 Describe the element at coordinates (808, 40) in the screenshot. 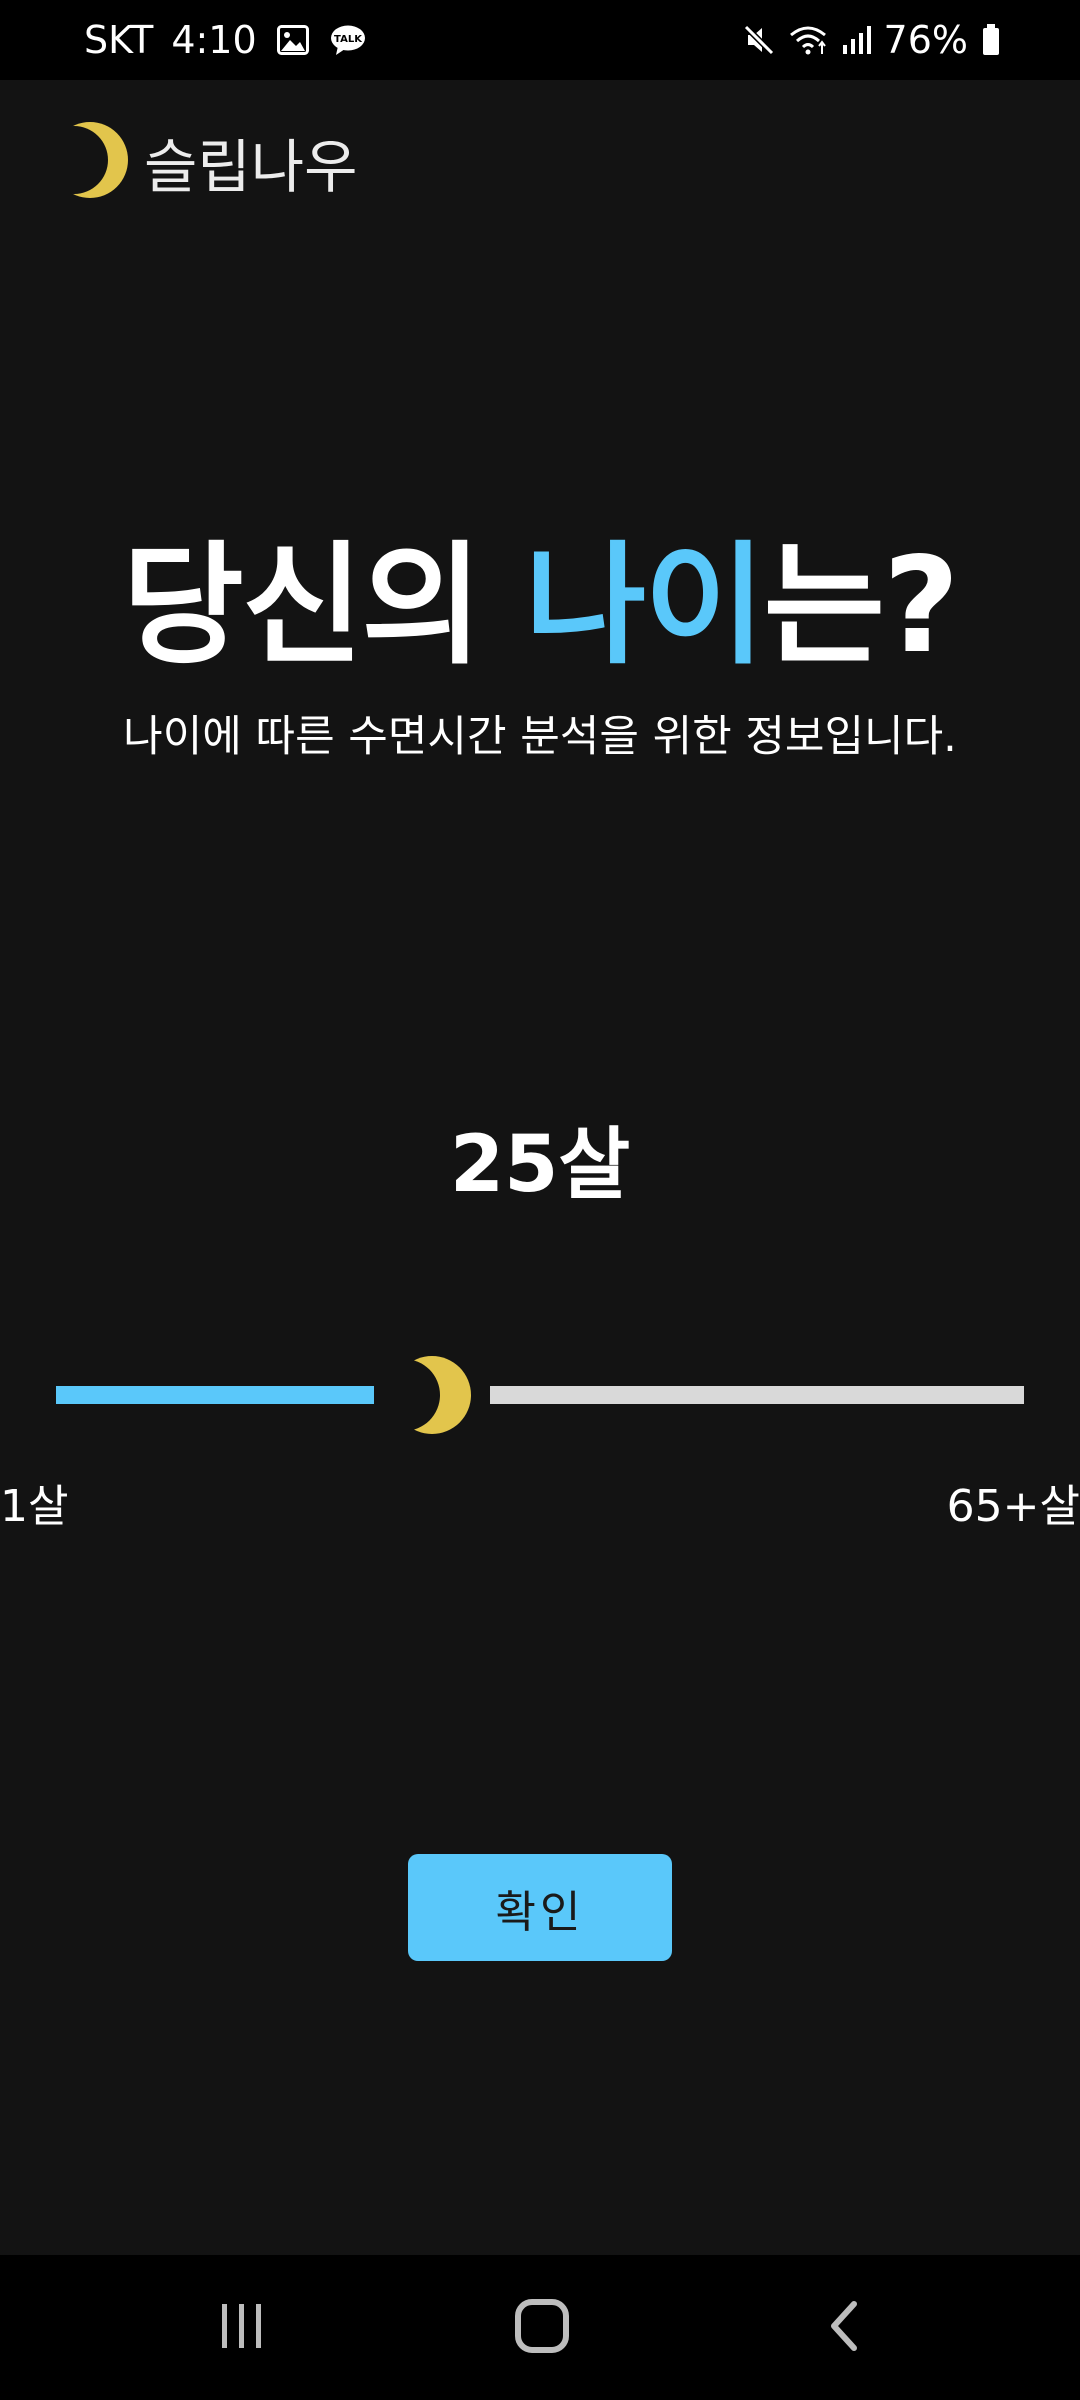

I see `wifi-icon` at that location.